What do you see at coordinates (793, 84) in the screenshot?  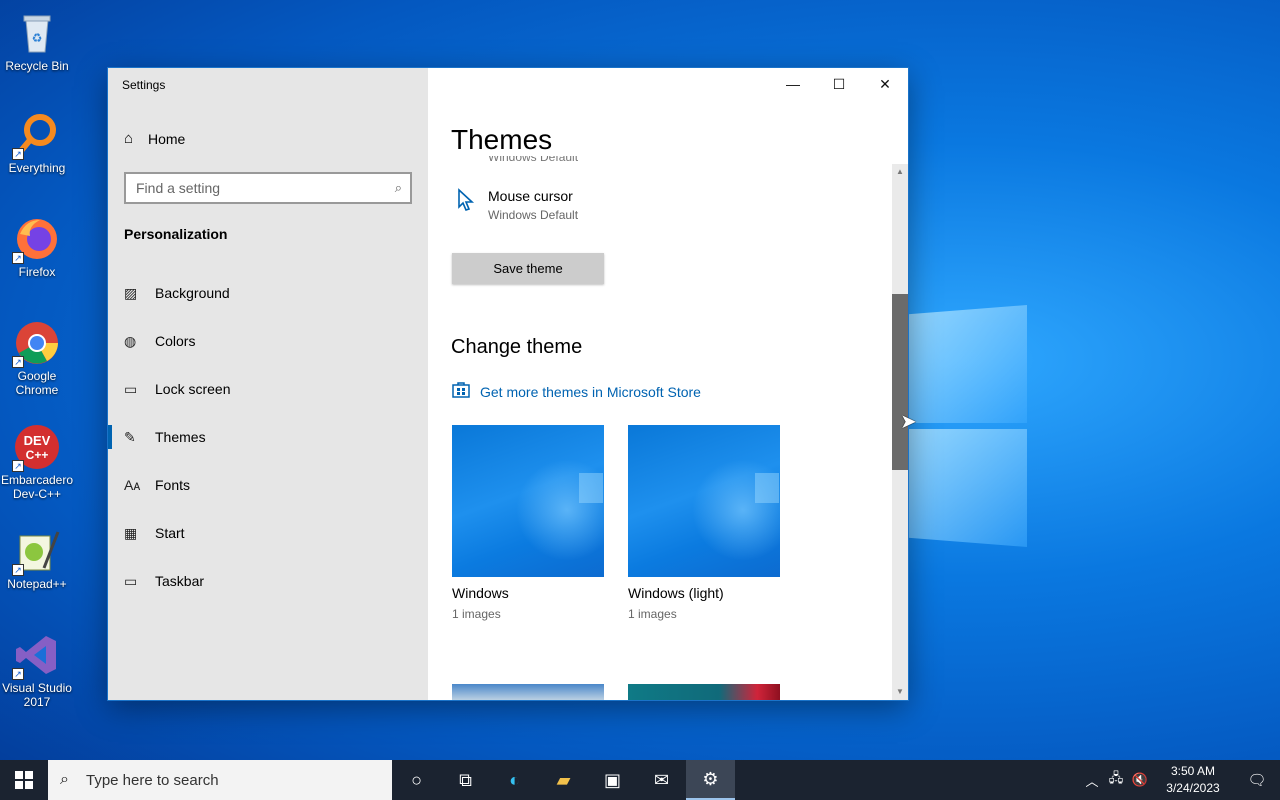 I see `minimize-button: —` at bounding box center [793, 84].